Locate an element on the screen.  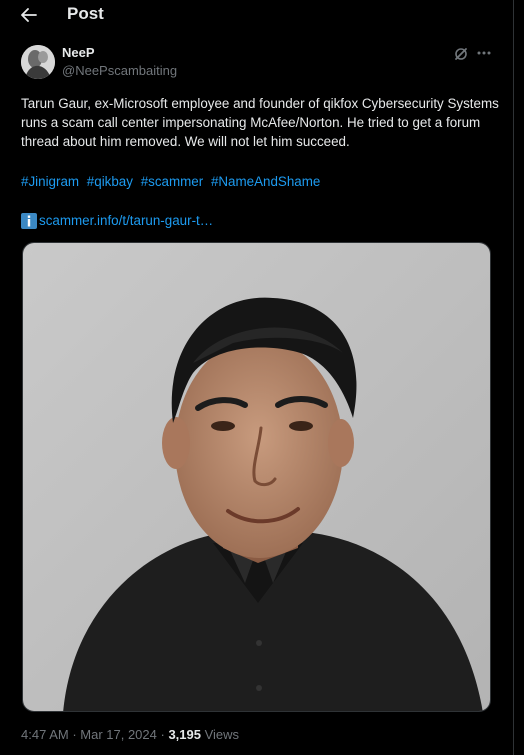
hashtag-scammer: #scammer is located at coordinates (172, 181).